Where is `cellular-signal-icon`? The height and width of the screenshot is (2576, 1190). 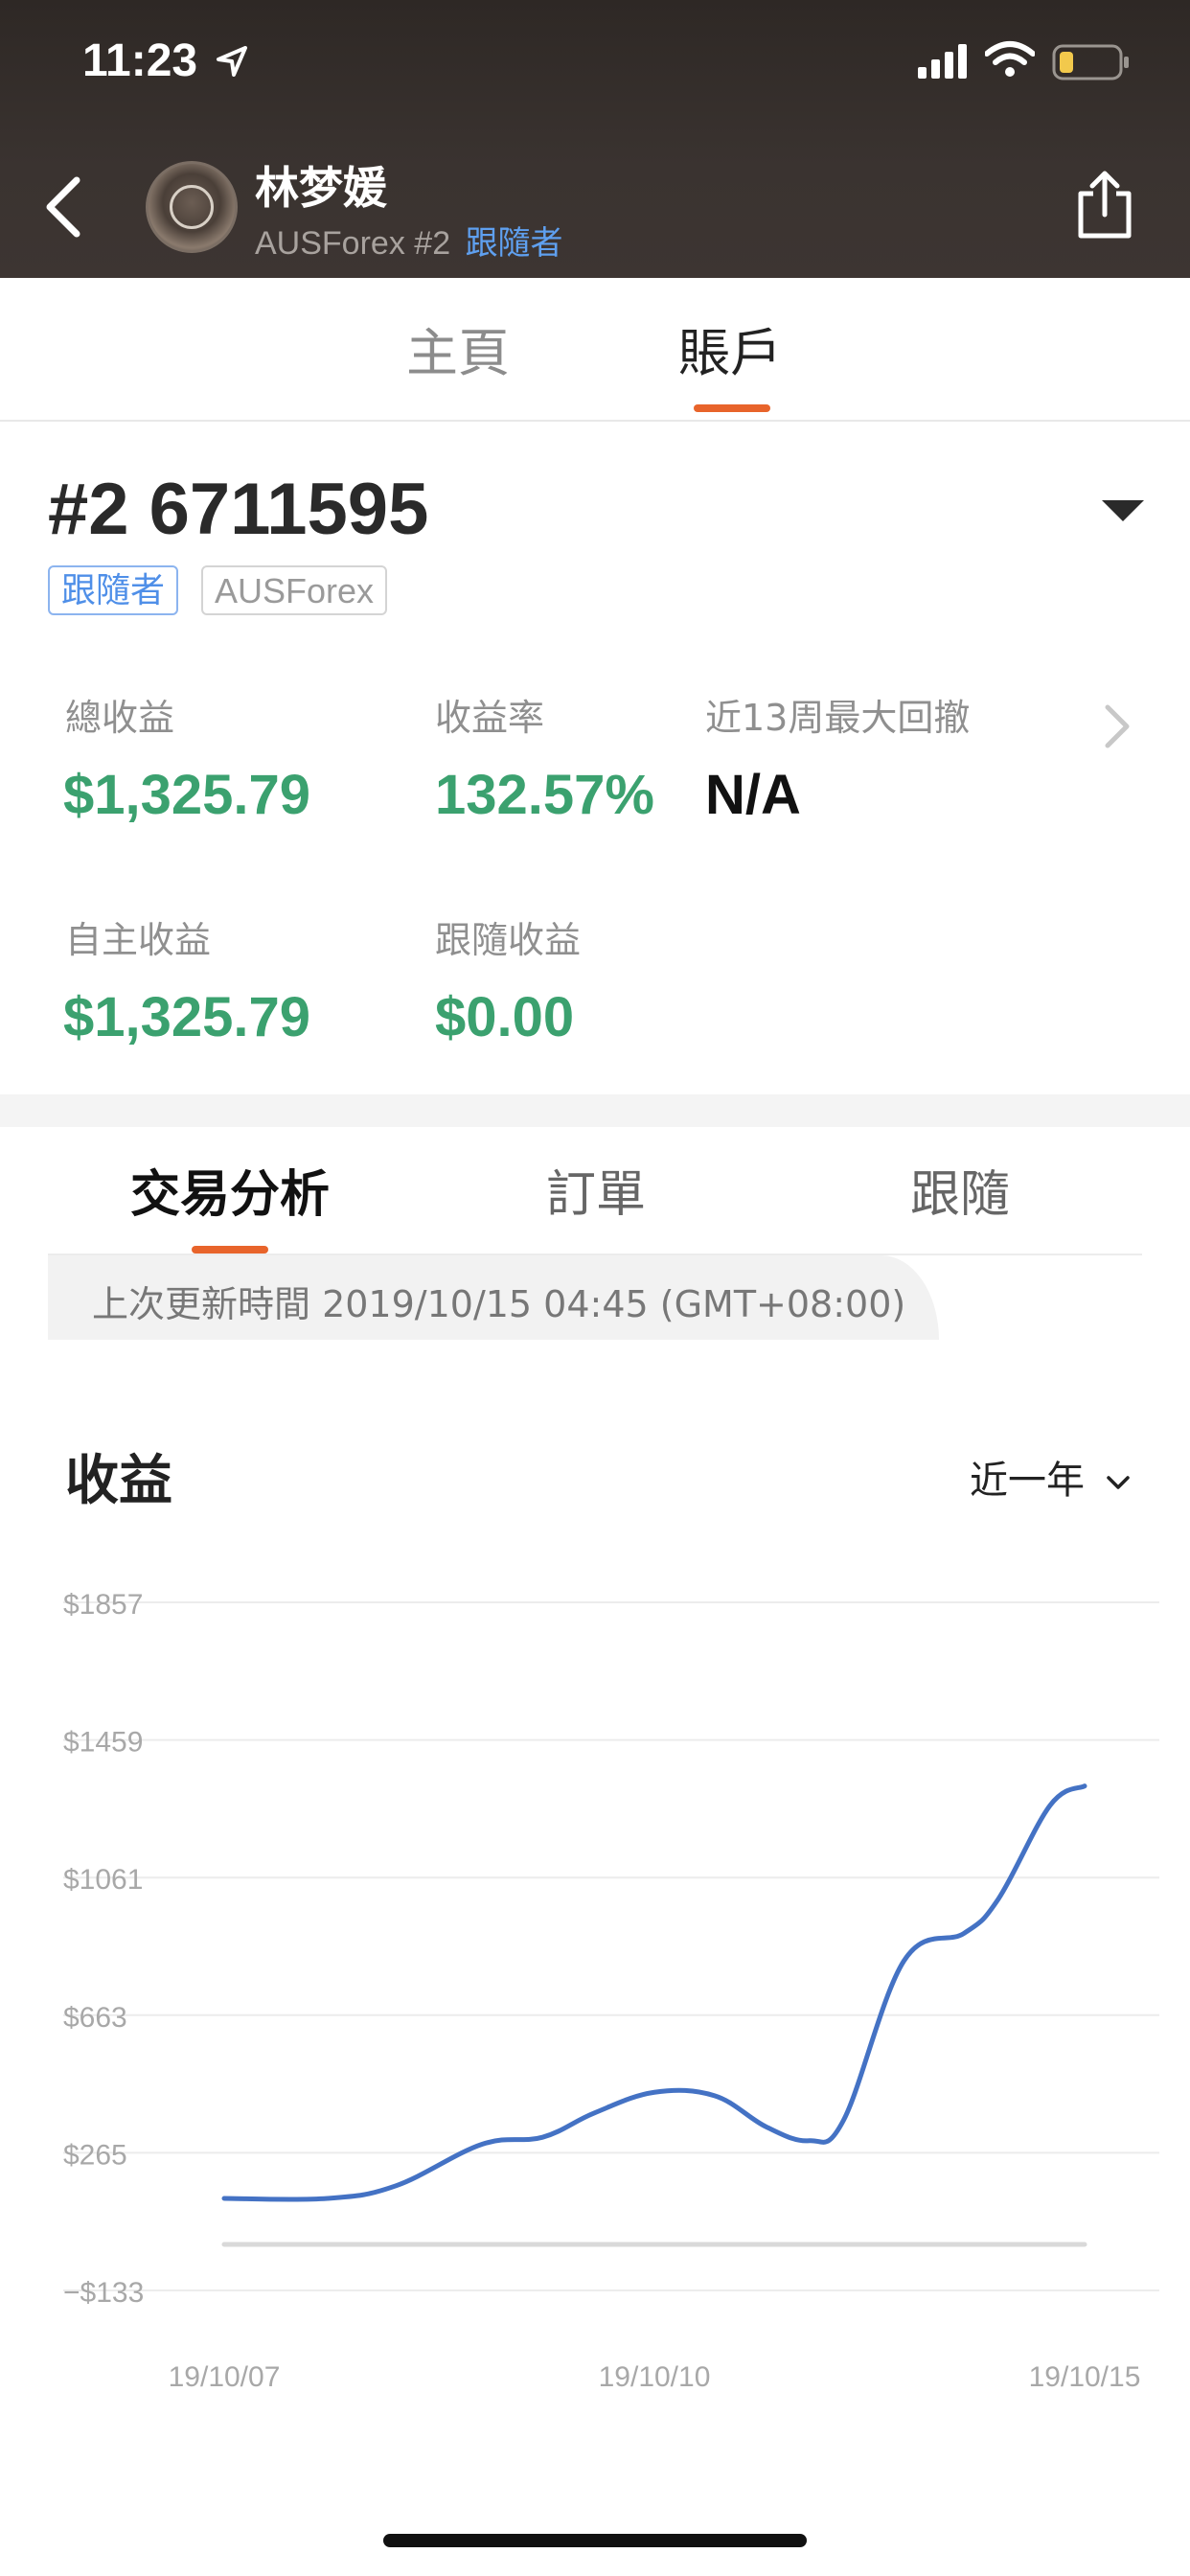 cellular-signal-icon is located at coordinates (943, 62).